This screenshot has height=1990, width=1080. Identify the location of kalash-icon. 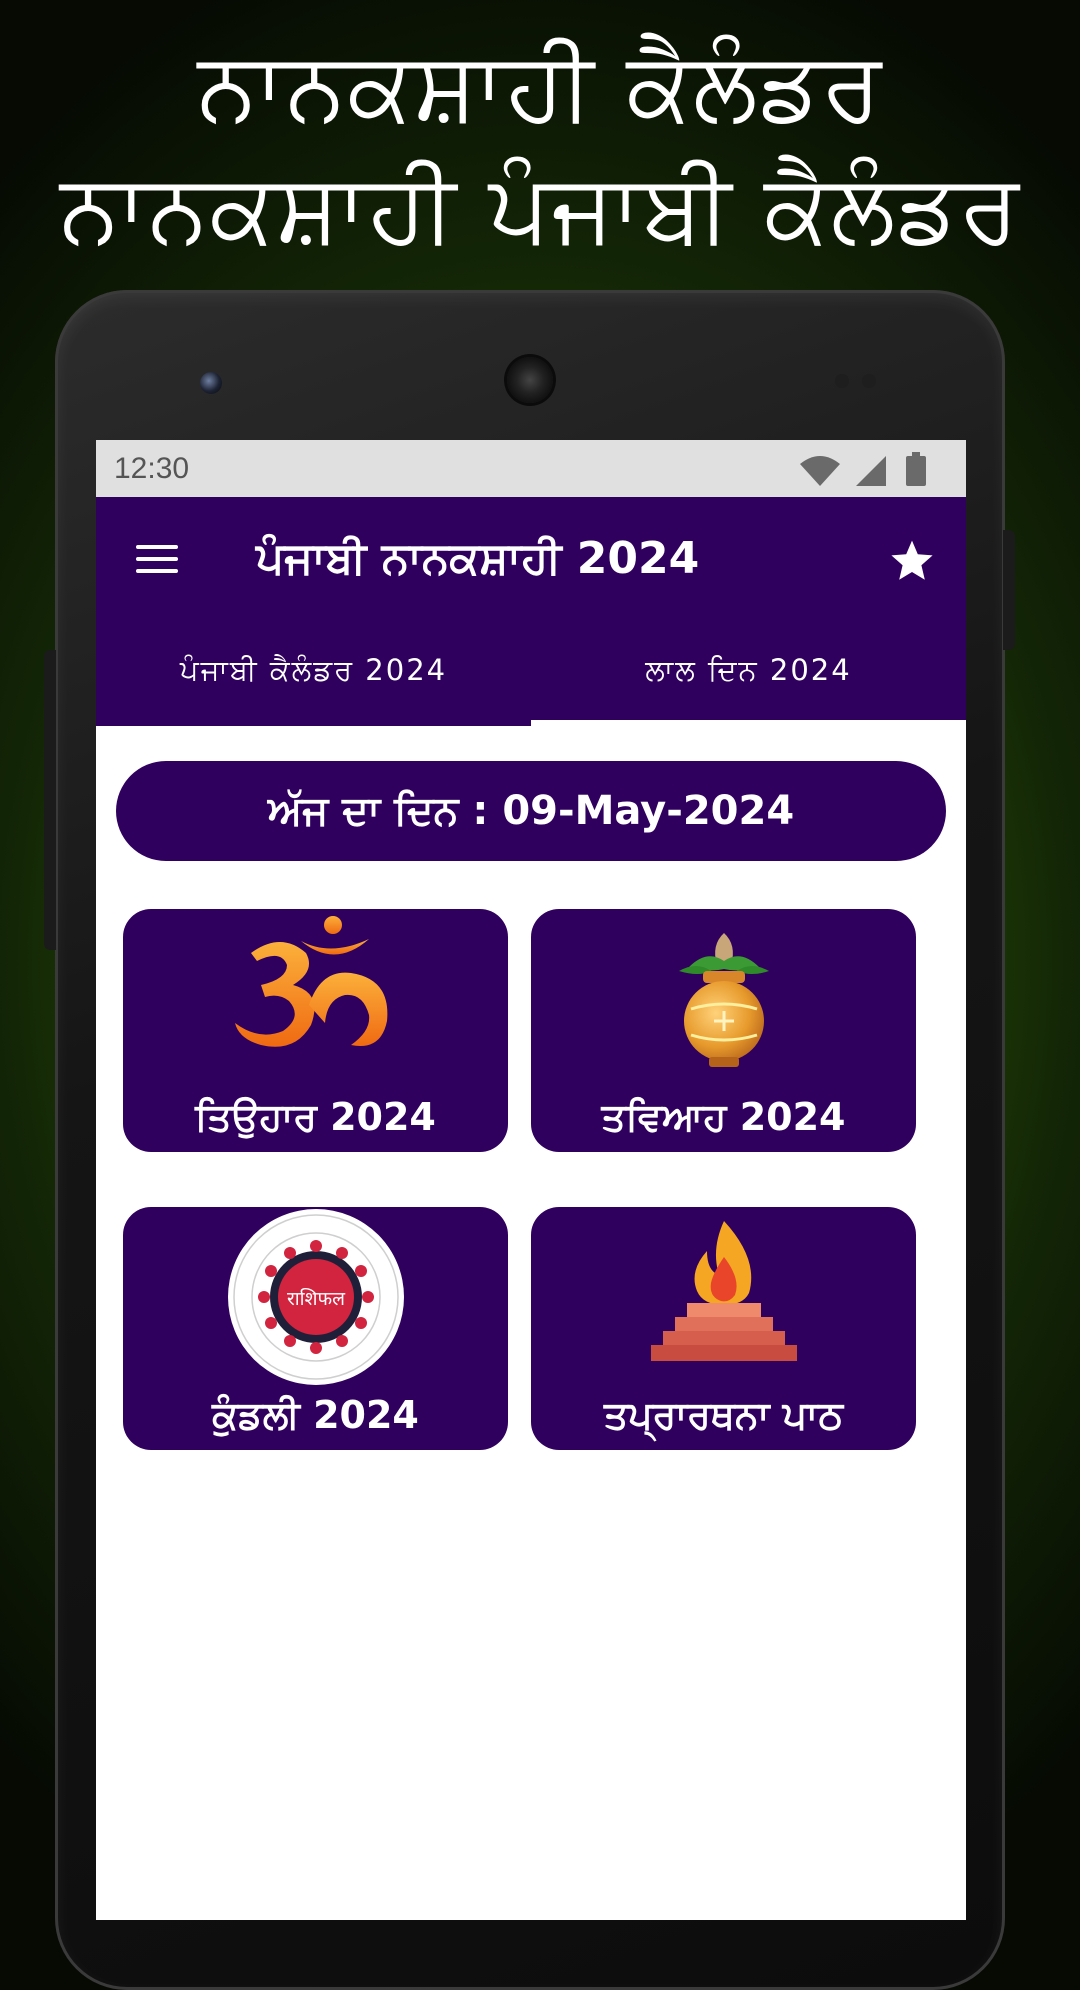
(723, 1000).